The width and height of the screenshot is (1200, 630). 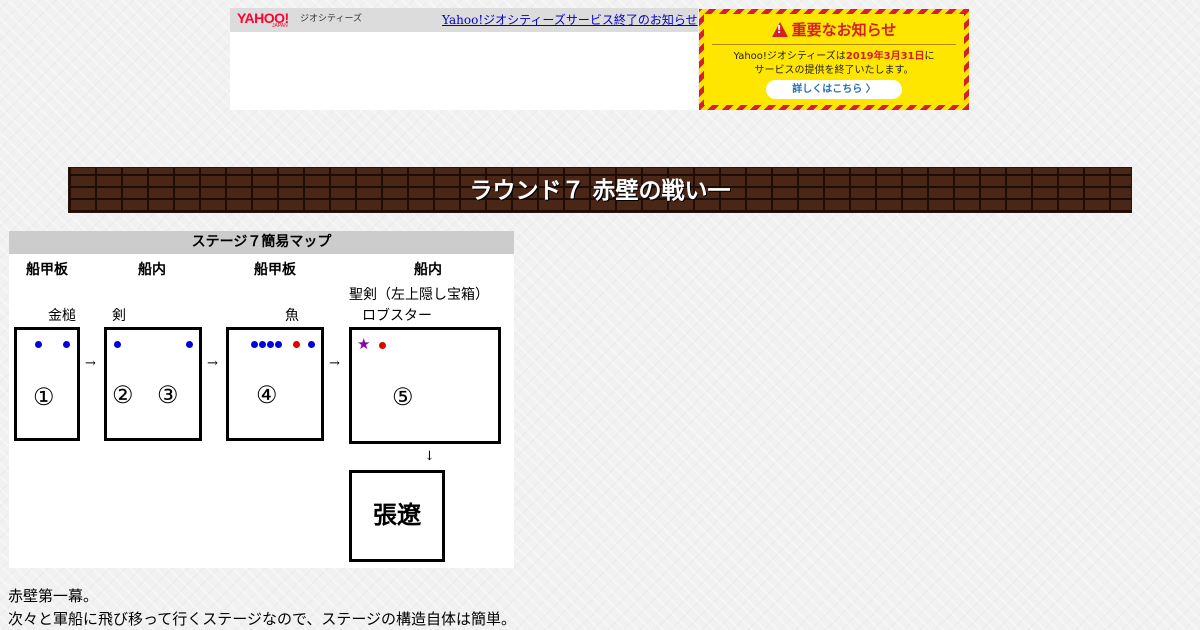 I want to click on col-header-hold-1: 船内, so click(x=152, y=270).